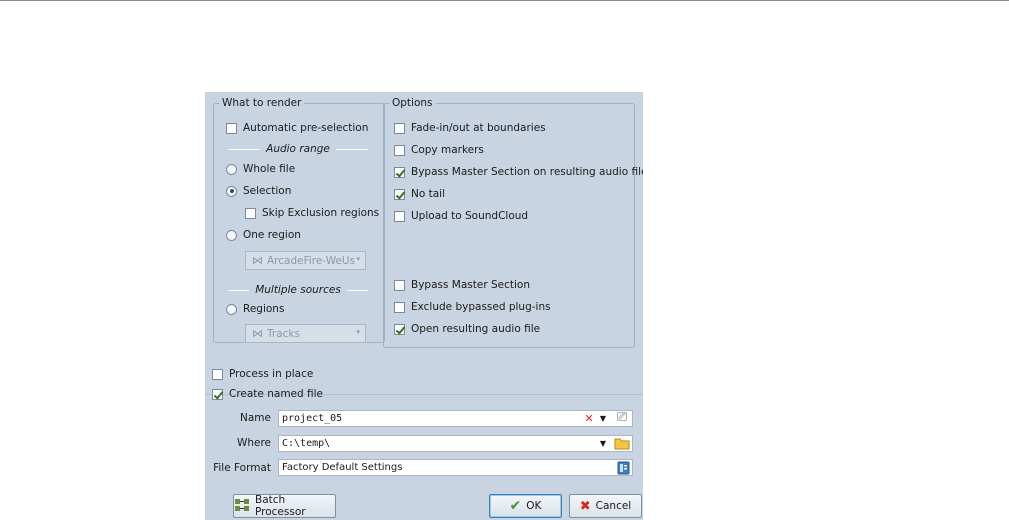 The height and width of the screenshot is (520, 1009). Describe the element at coordinates (399, 194) in the screenshot. I see `no-tail-box` at that location.